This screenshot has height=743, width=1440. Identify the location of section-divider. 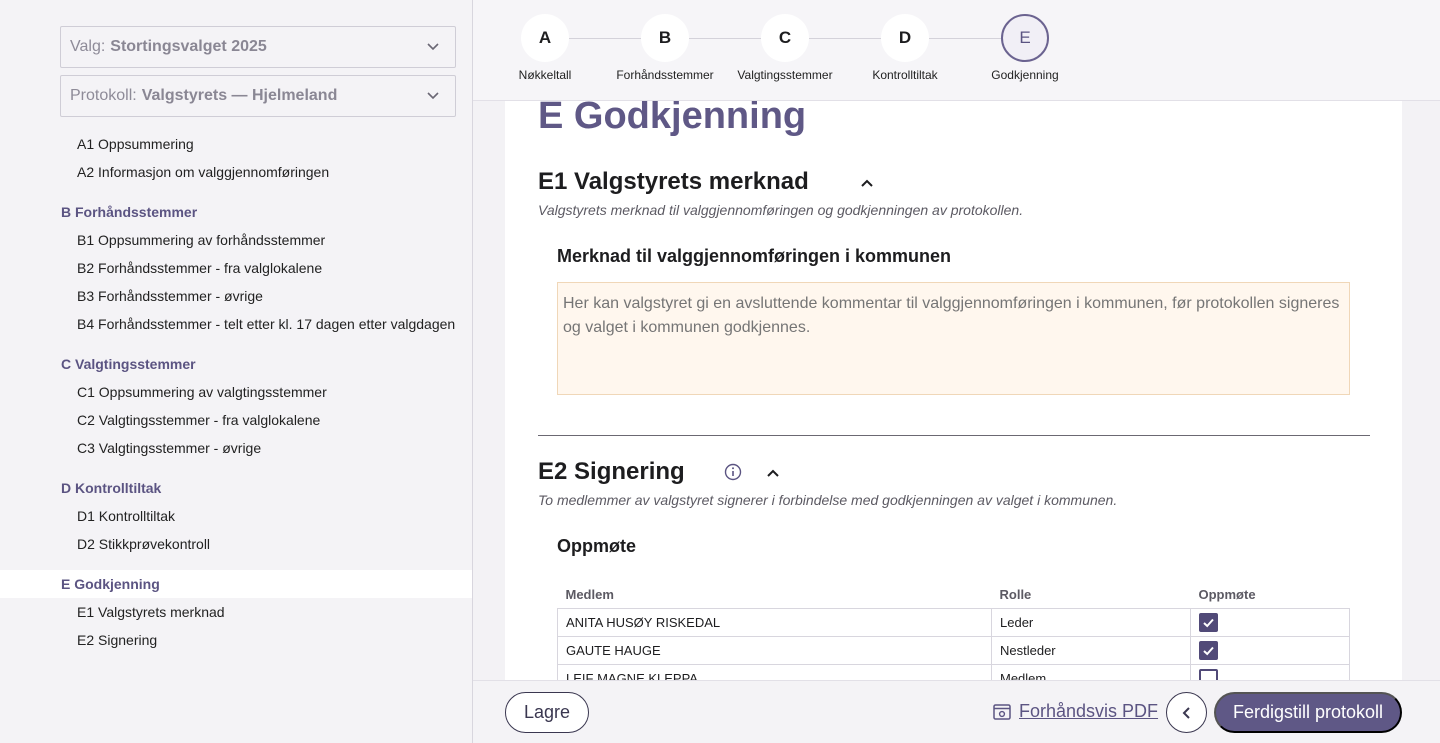
(954, 435).